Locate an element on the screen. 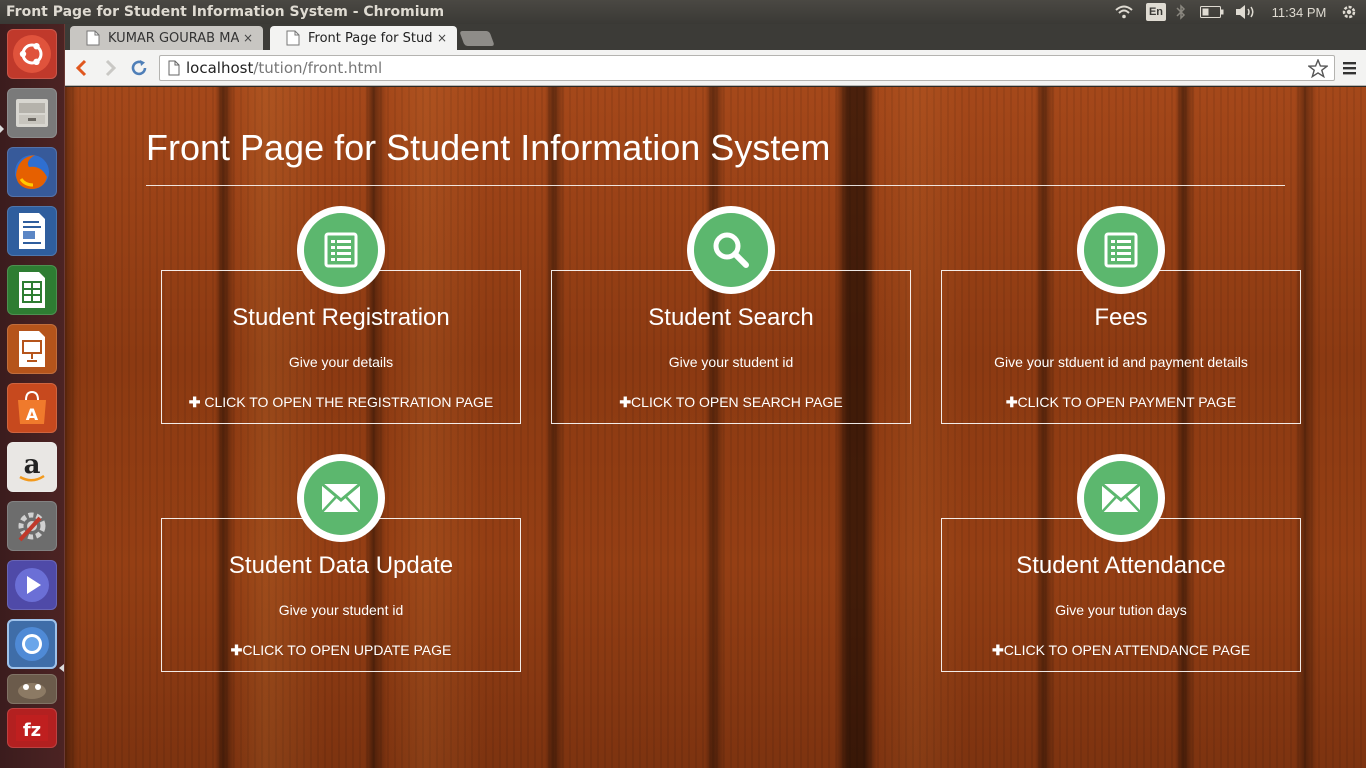  card-title: Student Search is located at coordinates (731, 317).